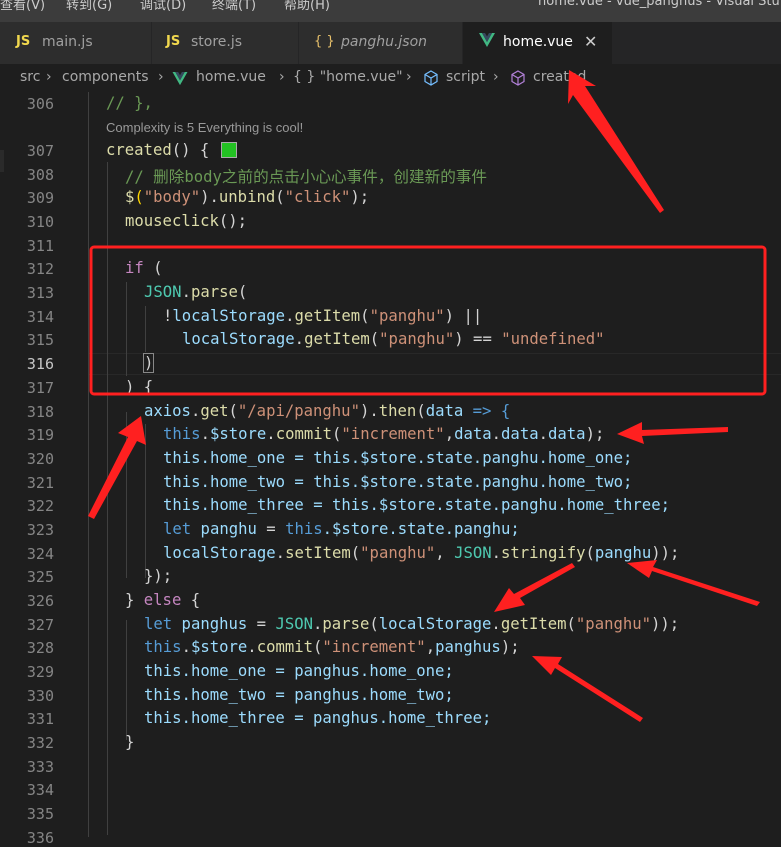 This screenshot has width=781, height=847. I want to click on line-number: 326, so click(40, 601).